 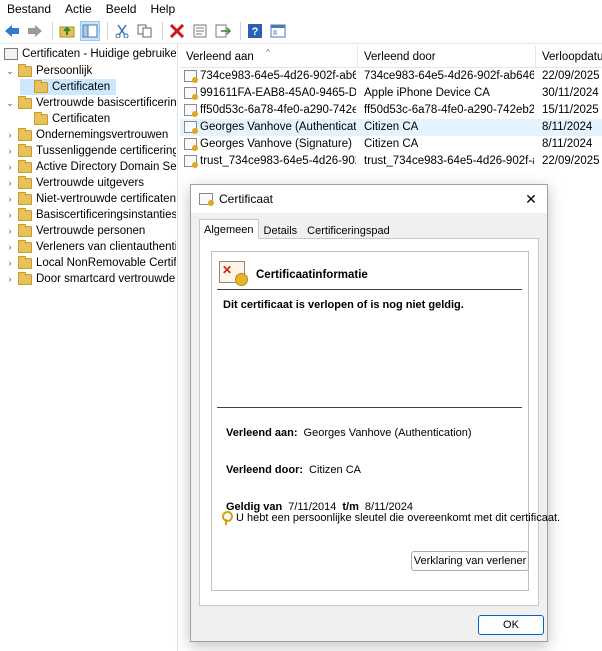 What do you see at coordinates (200, 31) in the screenshot?
I see `properties-icon` at bounding box center [200, 31].